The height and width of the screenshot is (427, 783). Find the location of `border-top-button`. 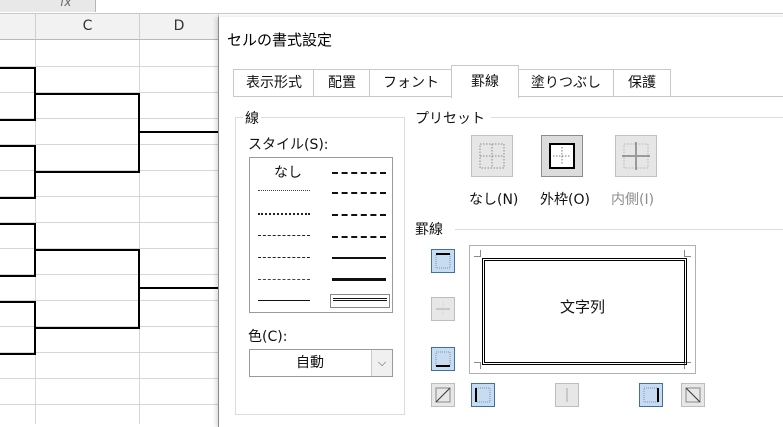

border-top-button is located at coordinates (443, 261).